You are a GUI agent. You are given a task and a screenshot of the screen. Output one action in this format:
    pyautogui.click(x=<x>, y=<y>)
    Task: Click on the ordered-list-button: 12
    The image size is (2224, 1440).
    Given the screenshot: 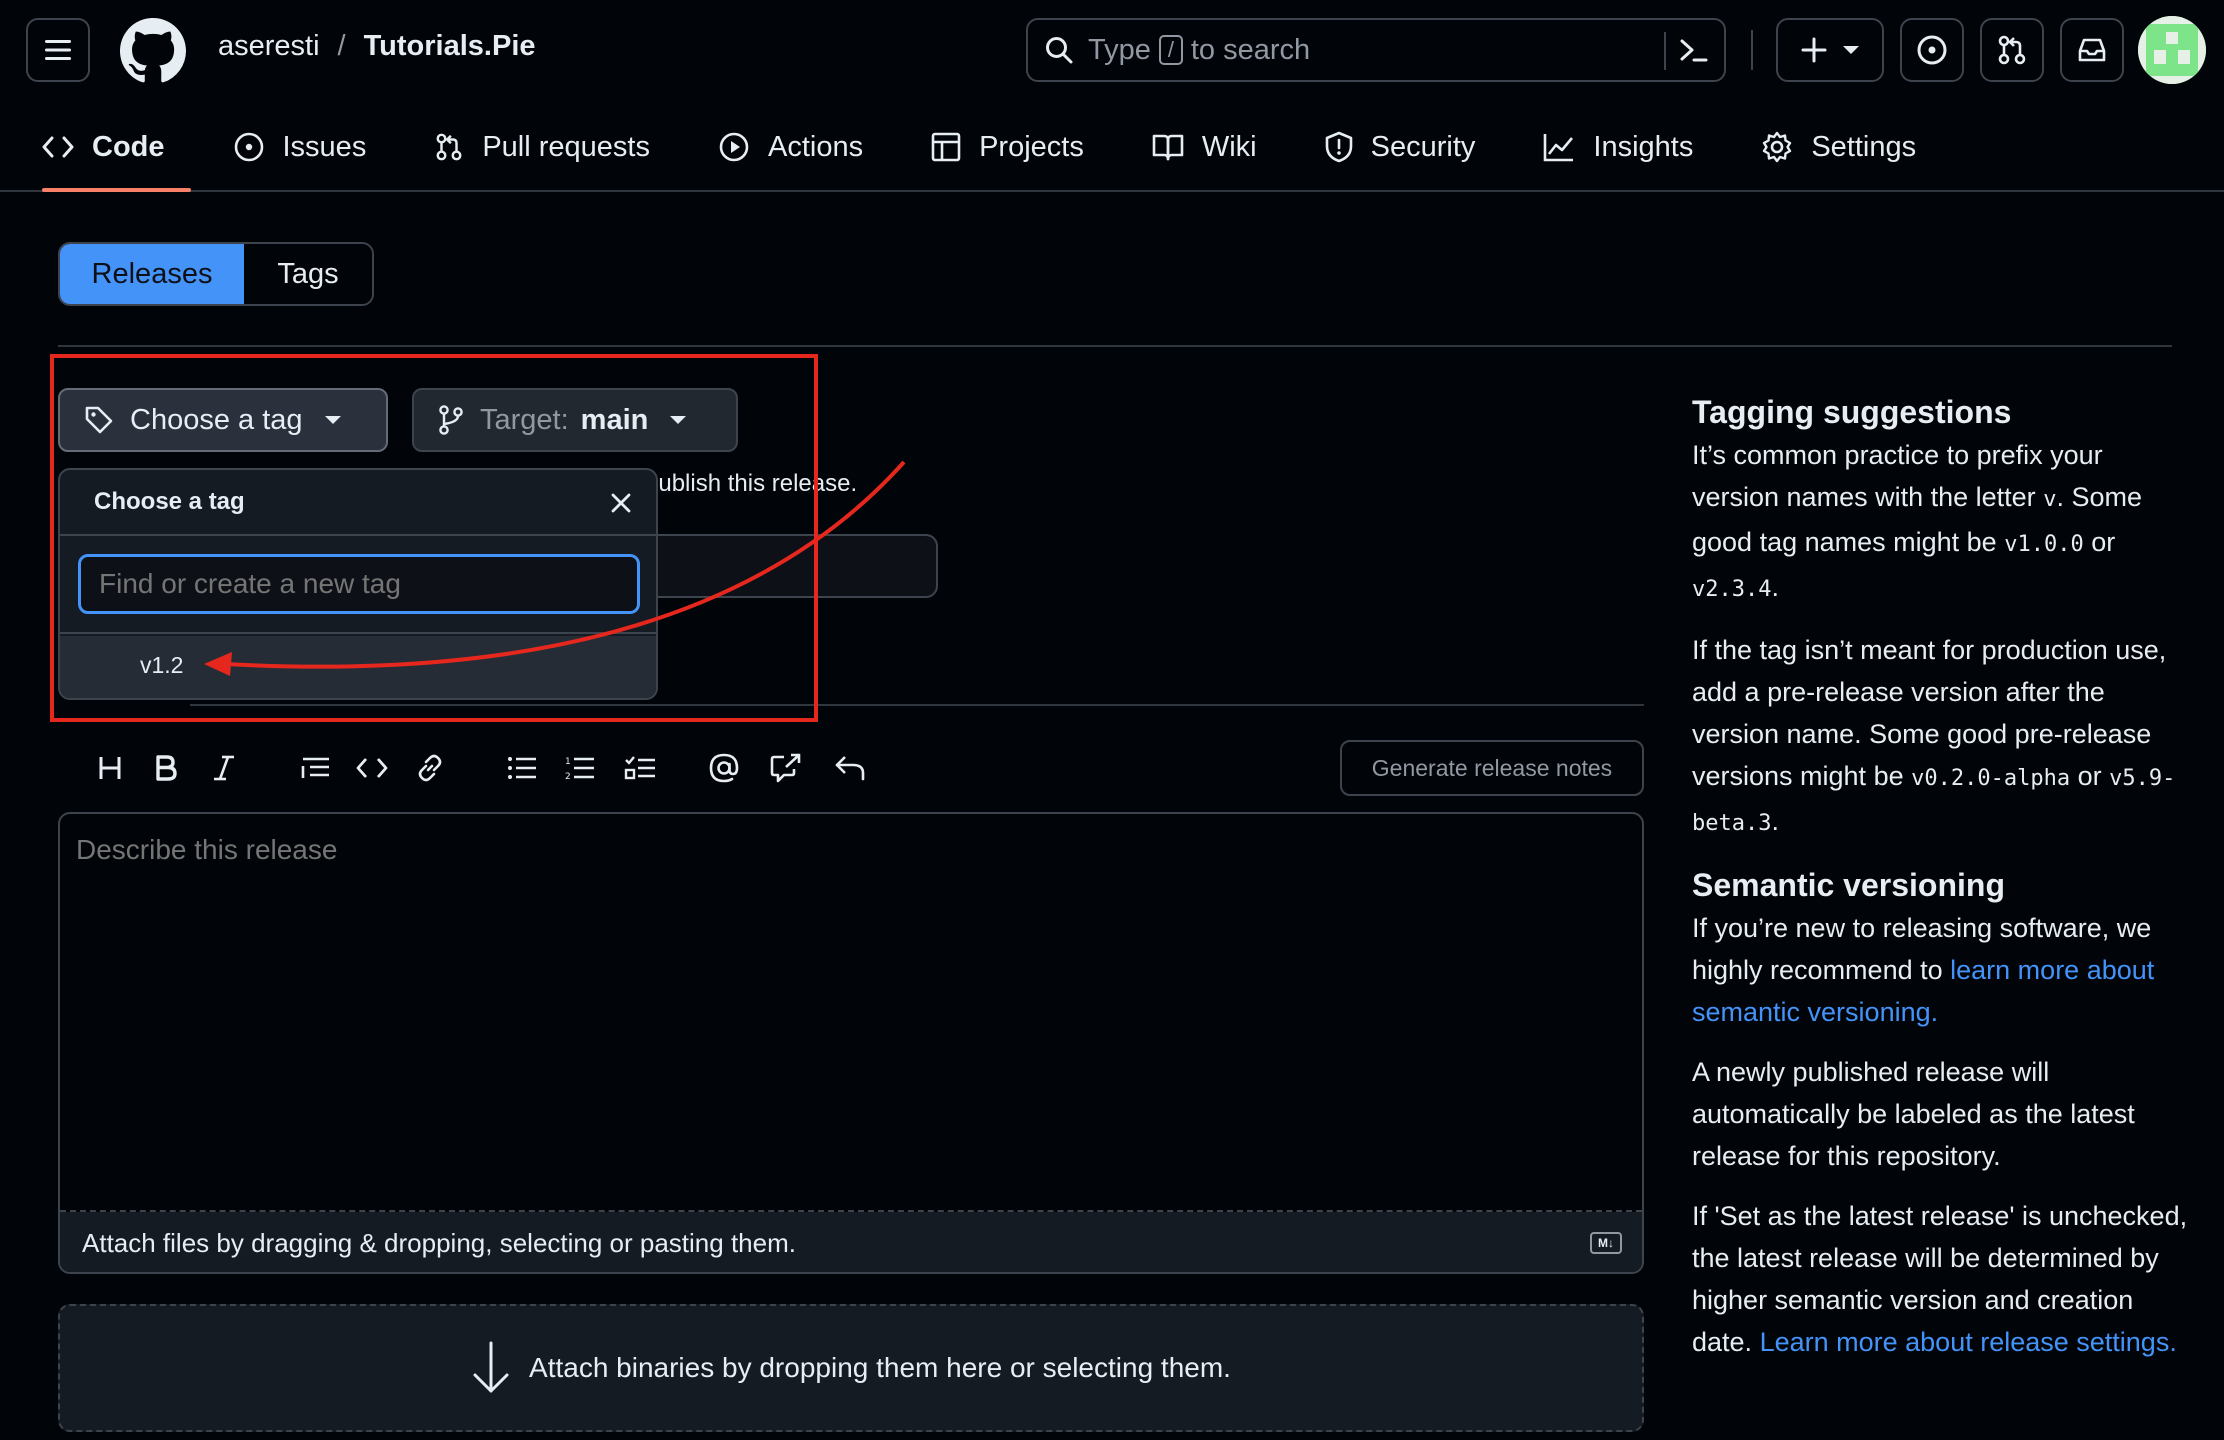 What is the action you would take?
    pyautogui.click(x=580, y=768)
    